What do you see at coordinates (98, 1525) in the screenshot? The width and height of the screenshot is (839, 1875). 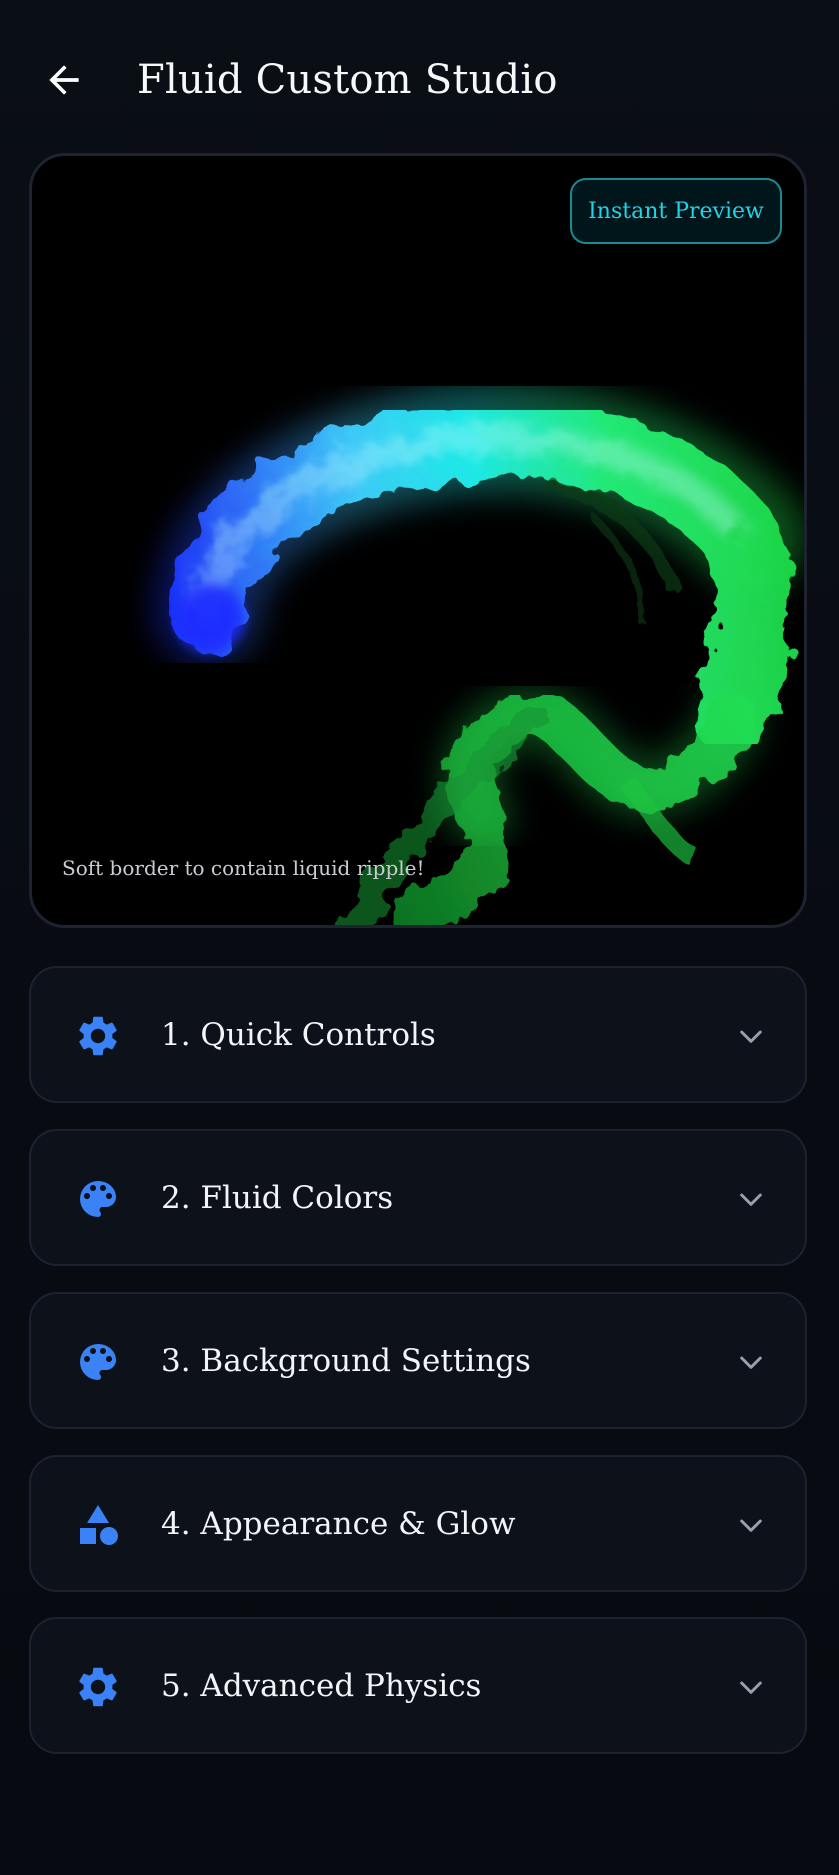 I see `shapes-icon` at bounding box center [98, 1525].